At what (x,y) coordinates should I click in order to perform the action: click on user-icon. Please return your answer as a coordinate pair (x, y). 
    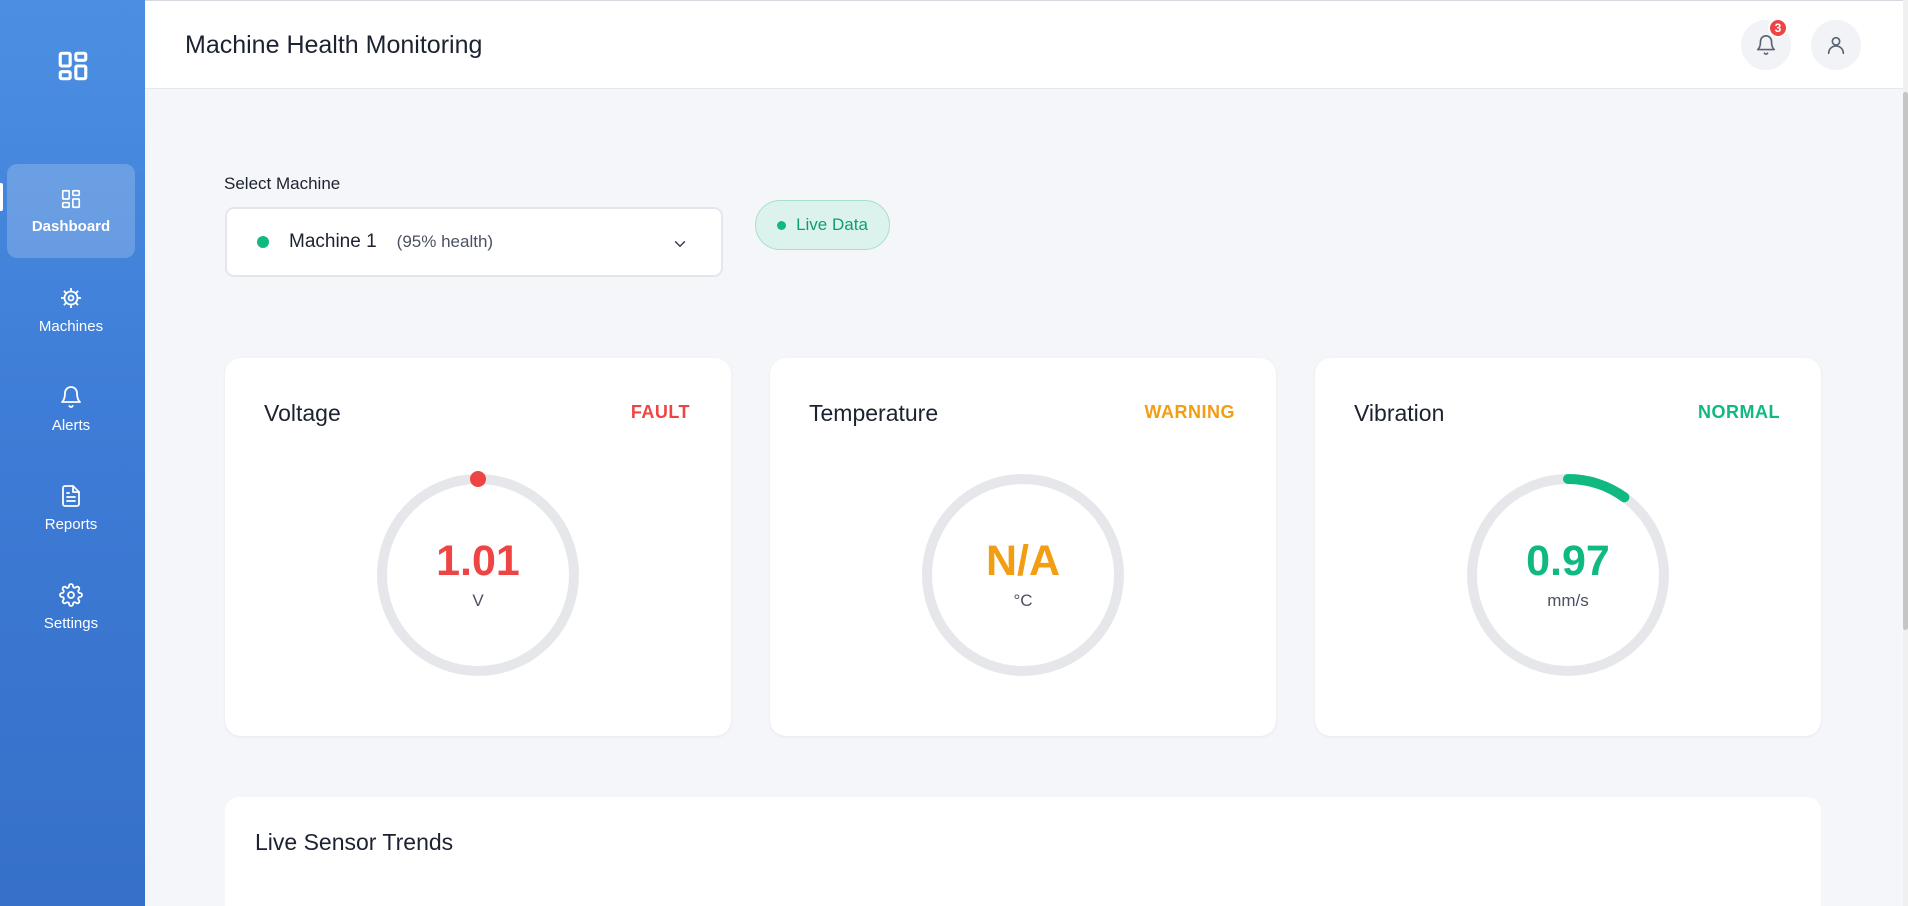
    Looking at the image, I should click on (1836, 45).